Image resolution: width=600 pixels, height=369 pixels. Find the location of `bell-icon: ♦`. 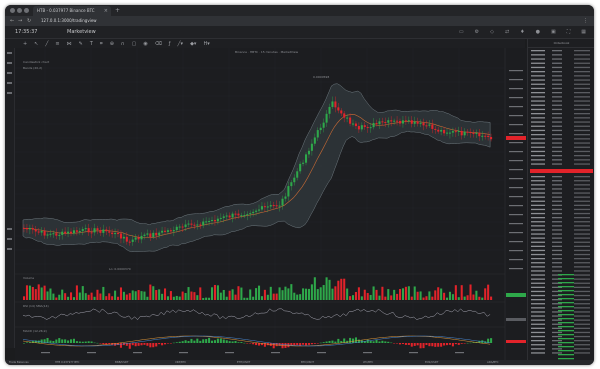

bell-icon: ♦ is located at coordinates (522, 32).